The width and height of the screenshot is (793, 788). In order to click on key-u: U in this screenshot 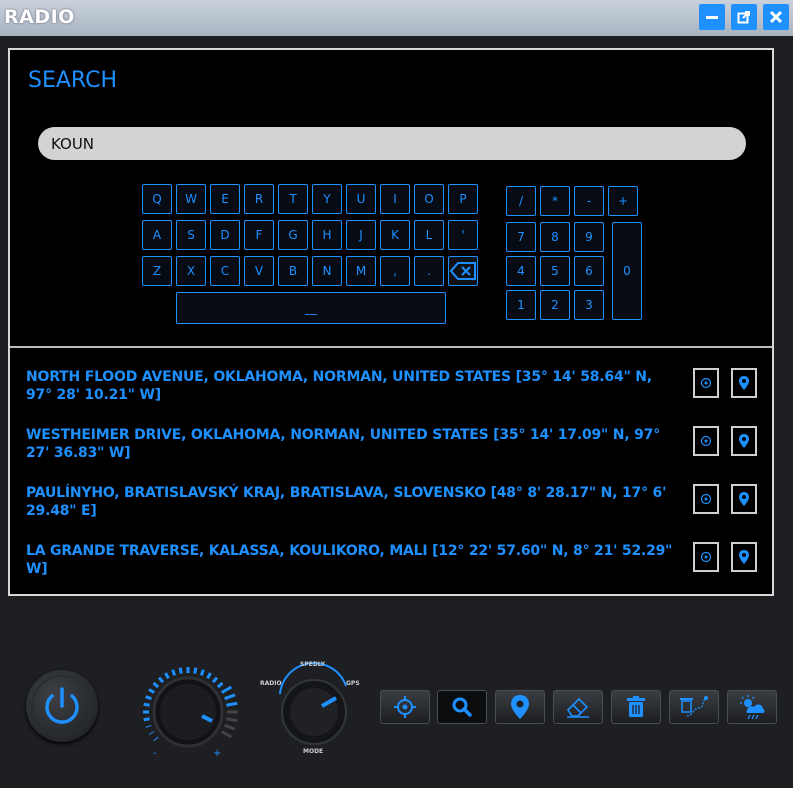, I will do `click(361, 199)`.